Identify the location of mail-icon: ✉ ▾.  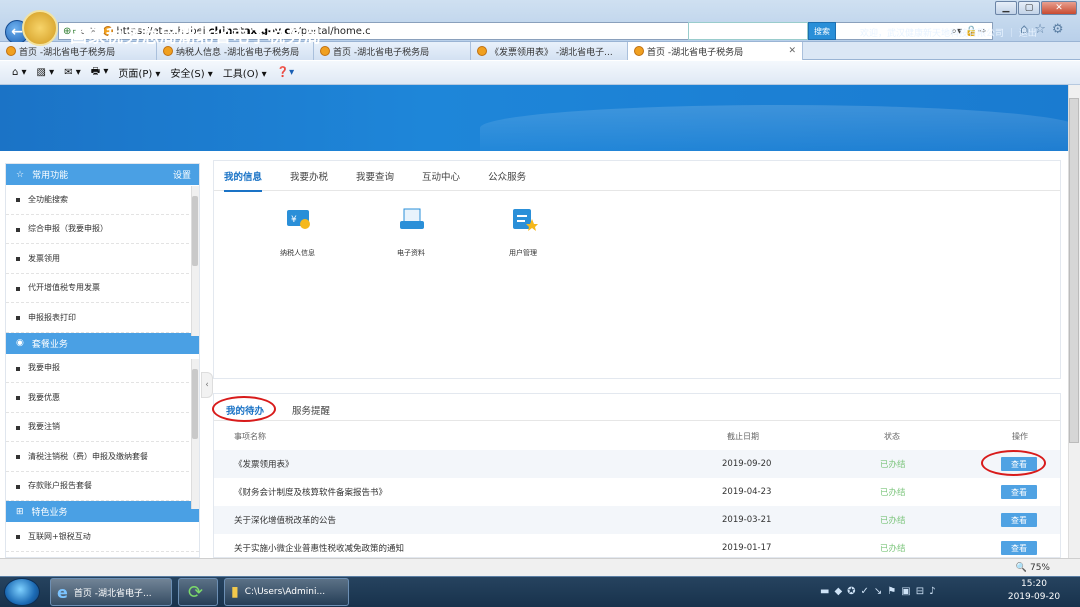
(72, 72).